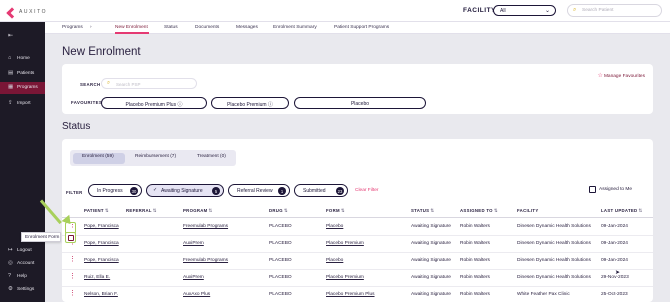  Describe the element at coordinates (211, 156) in the screenshot. I see `segment-treatment: Treatment (0)` at that location.